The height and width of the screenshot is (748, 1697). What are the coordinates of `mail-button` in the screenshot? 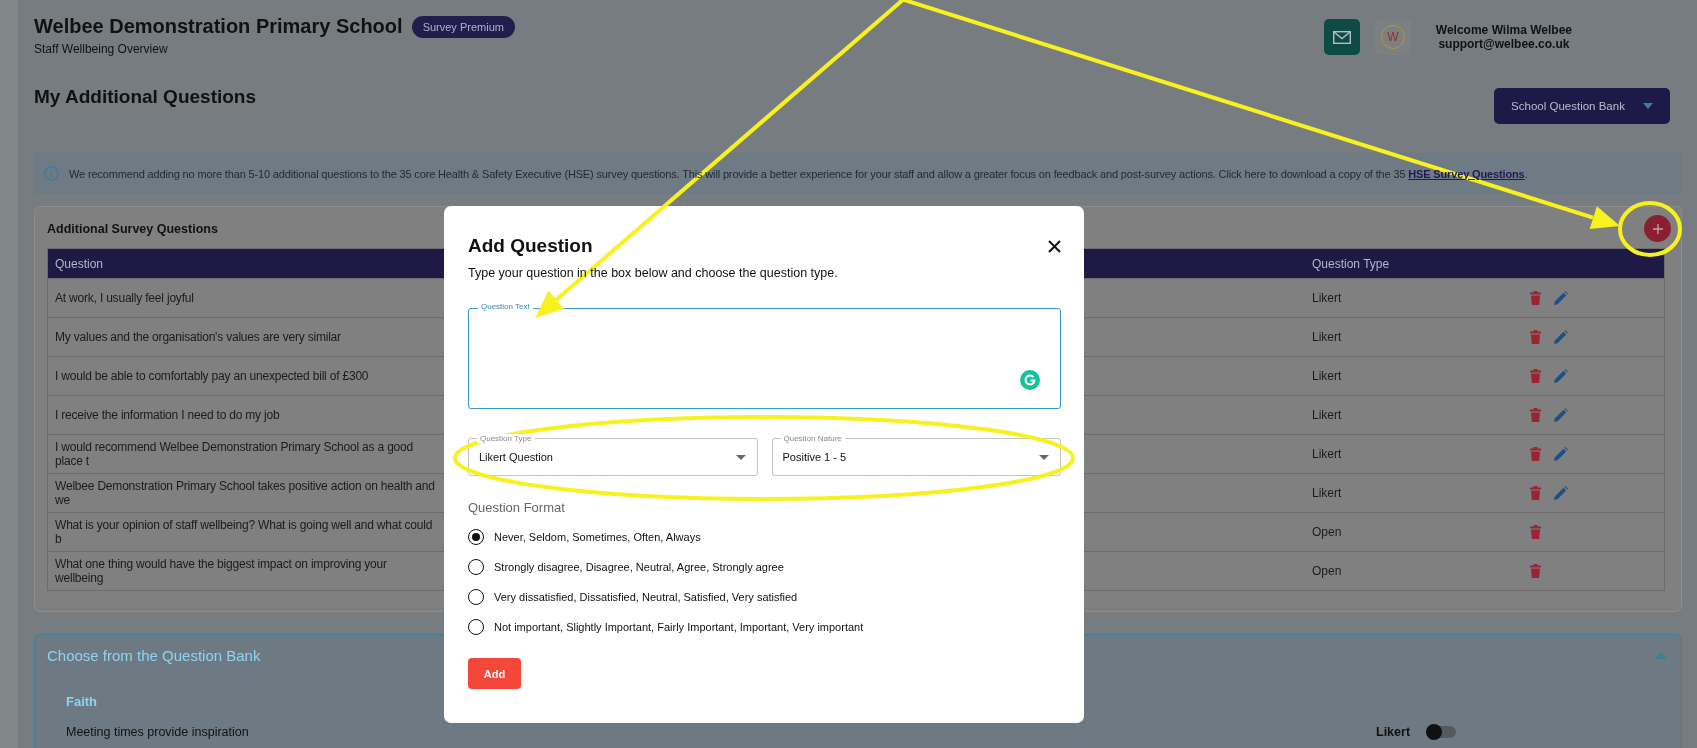 It's located at (1341, 37).